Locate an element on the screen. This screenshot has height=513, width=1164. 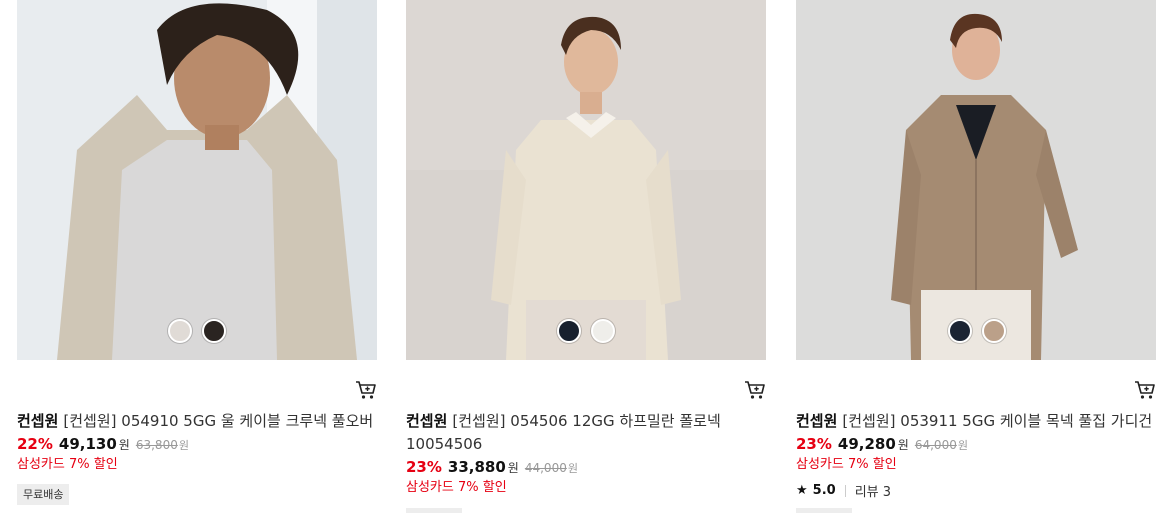
price-row: 23% 49,280 원 64,000 원 is located at coordinates (976, 444).